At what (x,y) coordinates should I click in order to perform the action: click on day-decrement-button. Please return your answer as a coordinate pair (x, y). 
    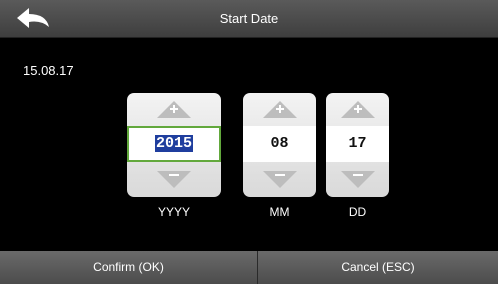
    Looking at the image, I should click on (357, 182).